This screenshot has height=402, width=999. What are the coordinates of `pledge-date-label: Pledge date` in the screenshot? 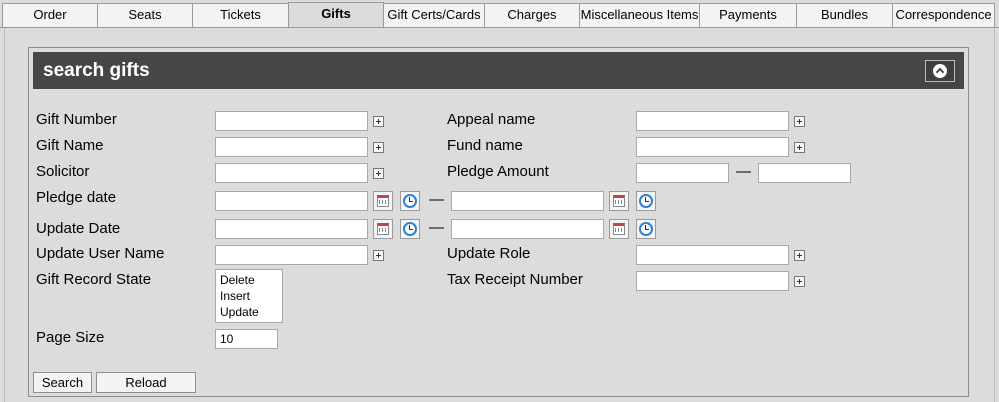 It's located at (76, 197).